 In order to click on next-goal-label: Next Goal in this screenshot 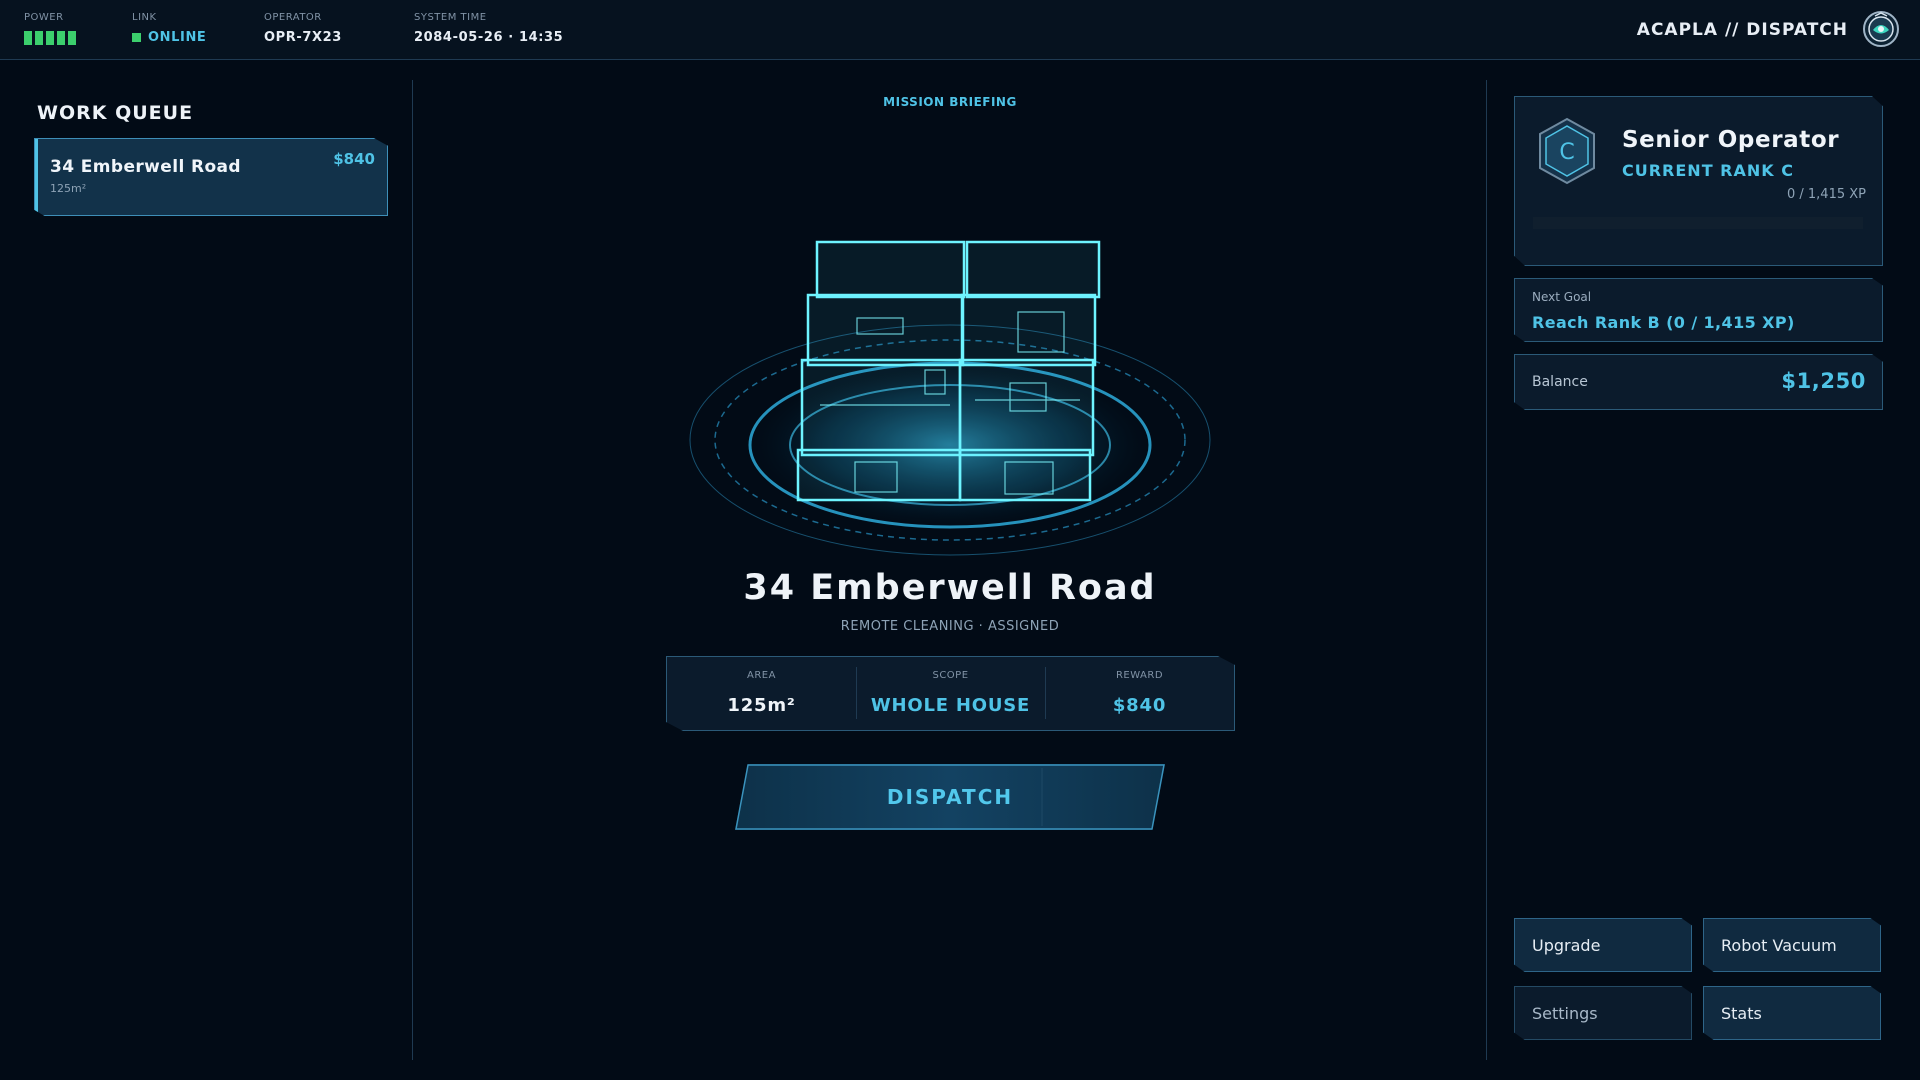, I will do `click(1562, 297)`.